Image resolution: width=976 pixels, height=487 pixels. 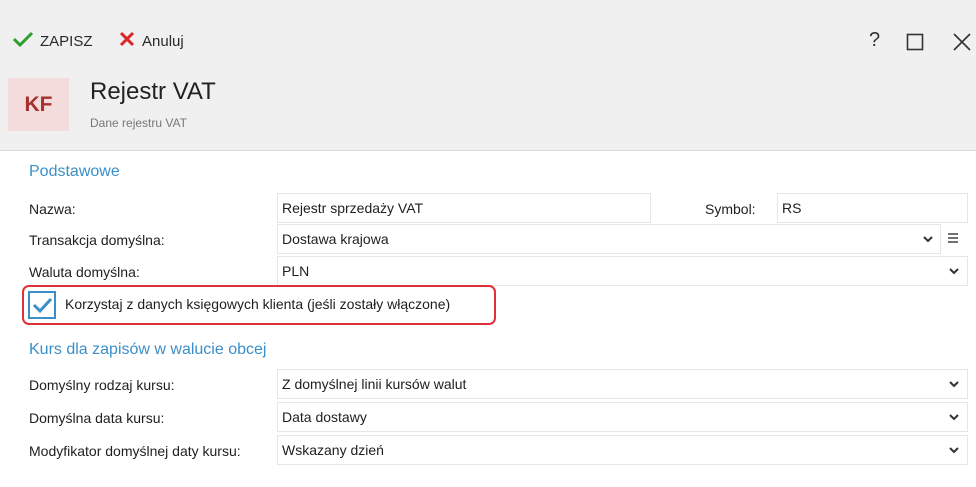 I want to click on rate-type-select: Z domyślnej linii kursów walut, so click(x=622, y=384).